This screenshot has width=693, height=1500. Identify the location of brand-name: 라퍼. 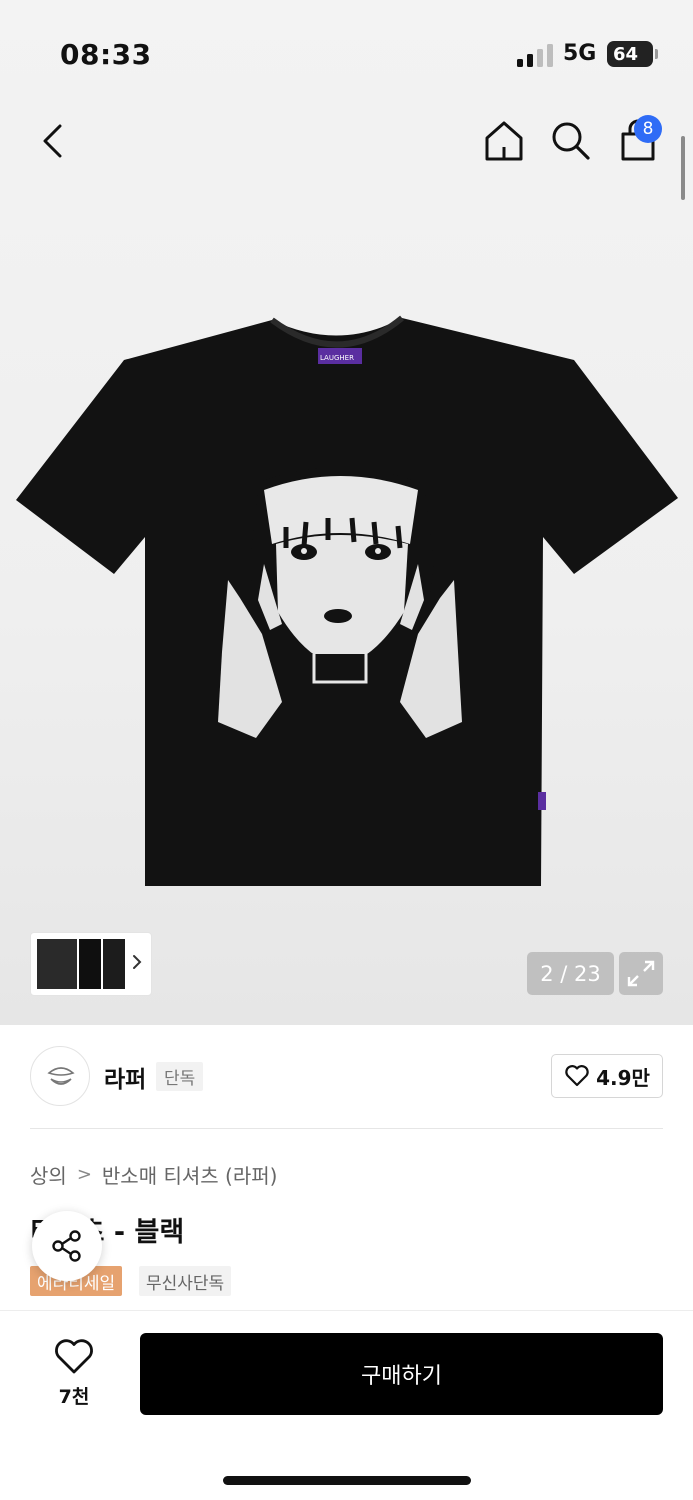
(125, 1077).